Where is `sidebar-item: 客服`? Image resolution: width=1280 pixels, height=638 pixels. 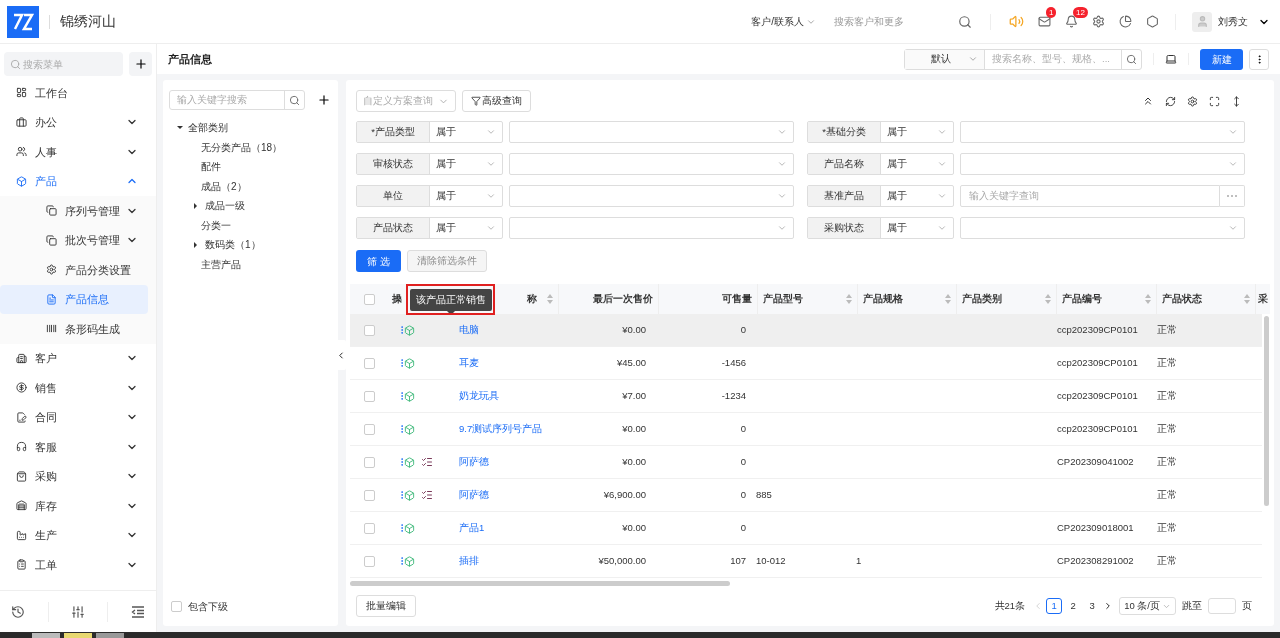
sidebar-item: 客服 is located at coordinates (78, 447).